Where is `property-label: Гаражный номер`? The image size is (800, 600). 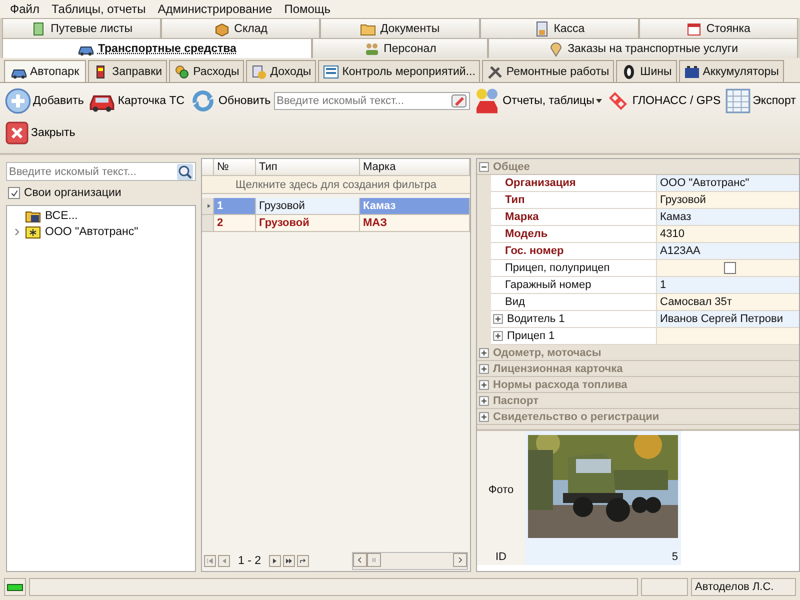
property-label: Гаражный номер is located at coordinates (548, 285).